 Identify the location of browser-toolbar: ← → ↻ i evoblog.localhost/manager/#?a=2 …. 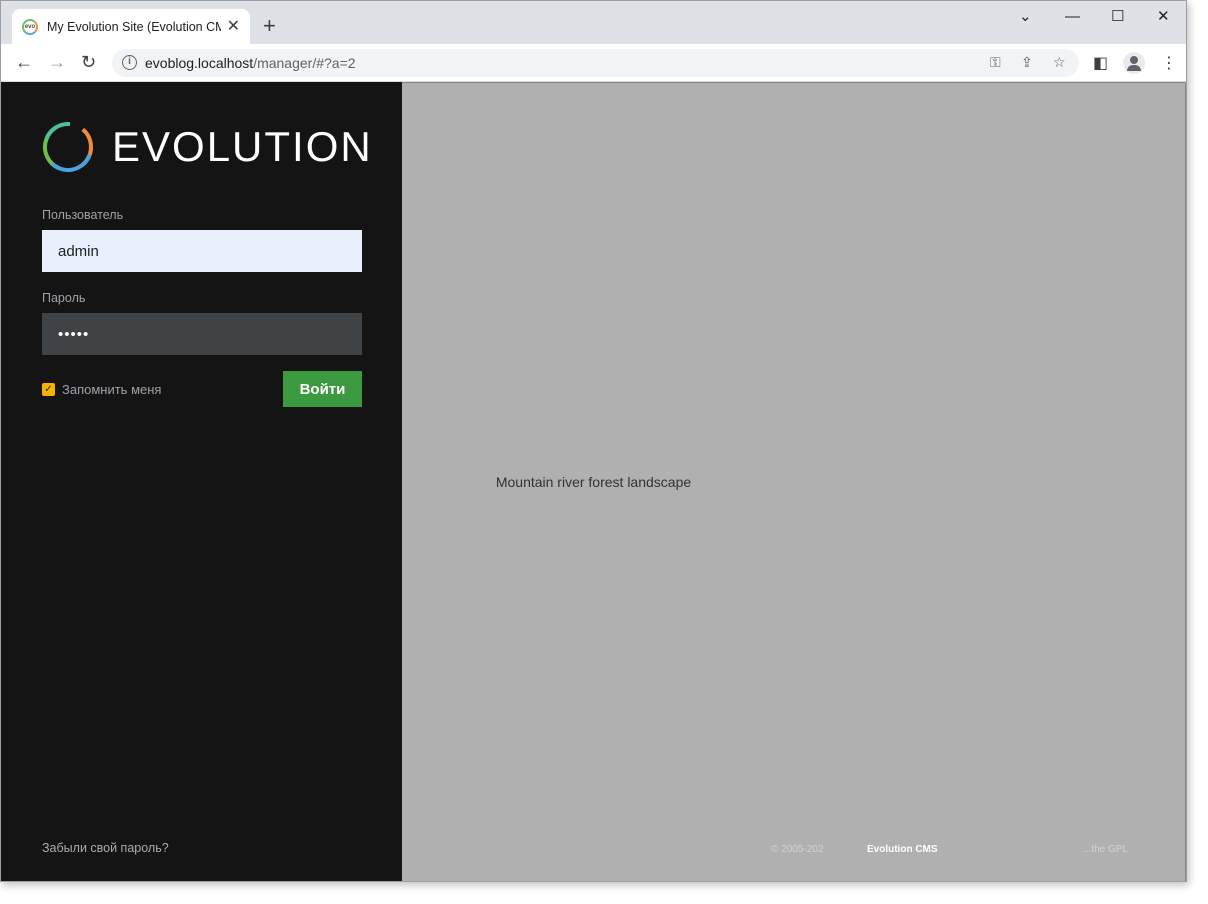
(593, 63).